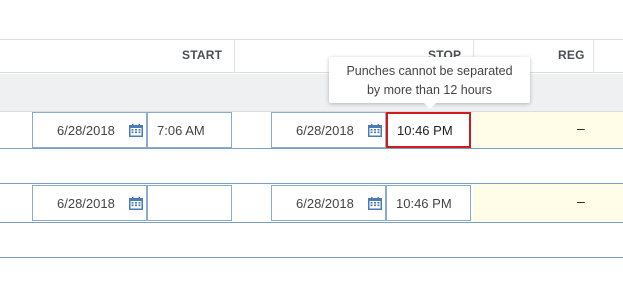 The height and width of the screenshot is (292, 623). I want to click on start-time-field, so click(189, 203).